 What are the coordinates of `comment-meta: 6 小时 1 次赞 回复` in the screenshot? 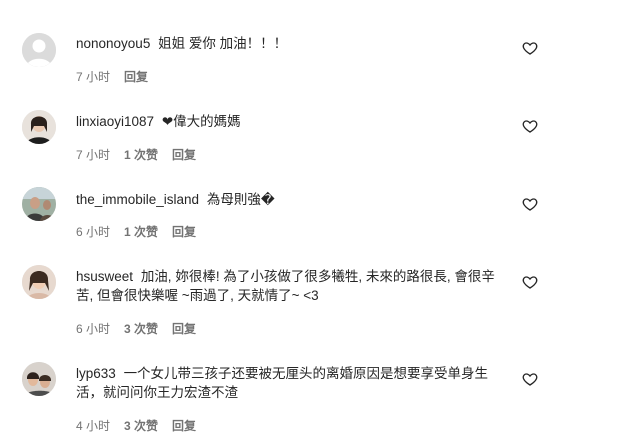 It's located at (136, 231).